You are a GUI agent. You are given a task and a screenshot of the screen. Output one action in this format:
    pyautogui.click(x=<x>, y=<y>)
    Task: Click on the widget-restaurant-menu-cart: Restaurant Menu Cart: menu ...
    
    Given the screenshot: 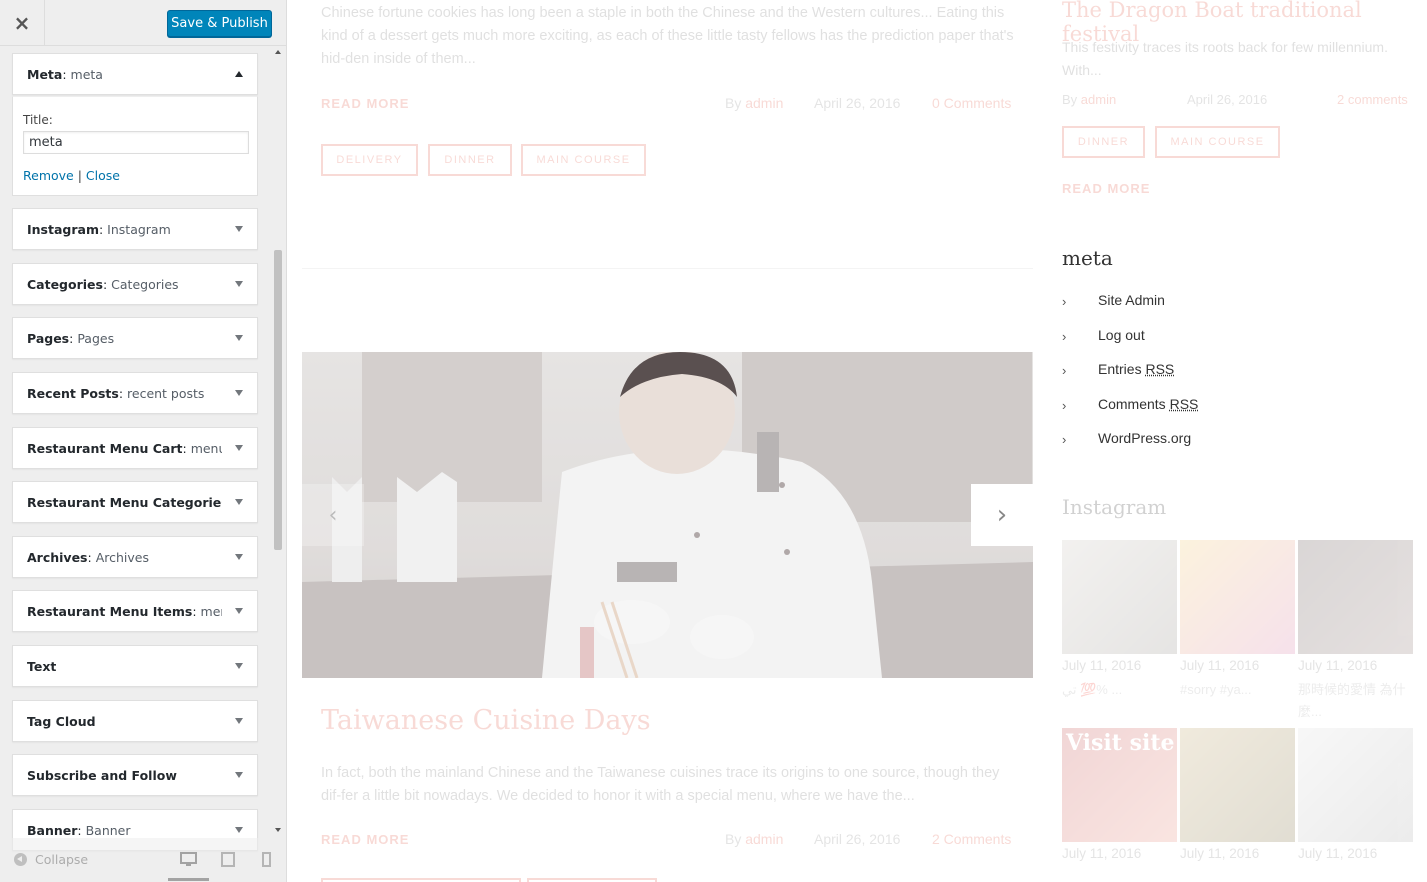 What is the action you would take?
    pyautogui.click(x=135, y=448)
    